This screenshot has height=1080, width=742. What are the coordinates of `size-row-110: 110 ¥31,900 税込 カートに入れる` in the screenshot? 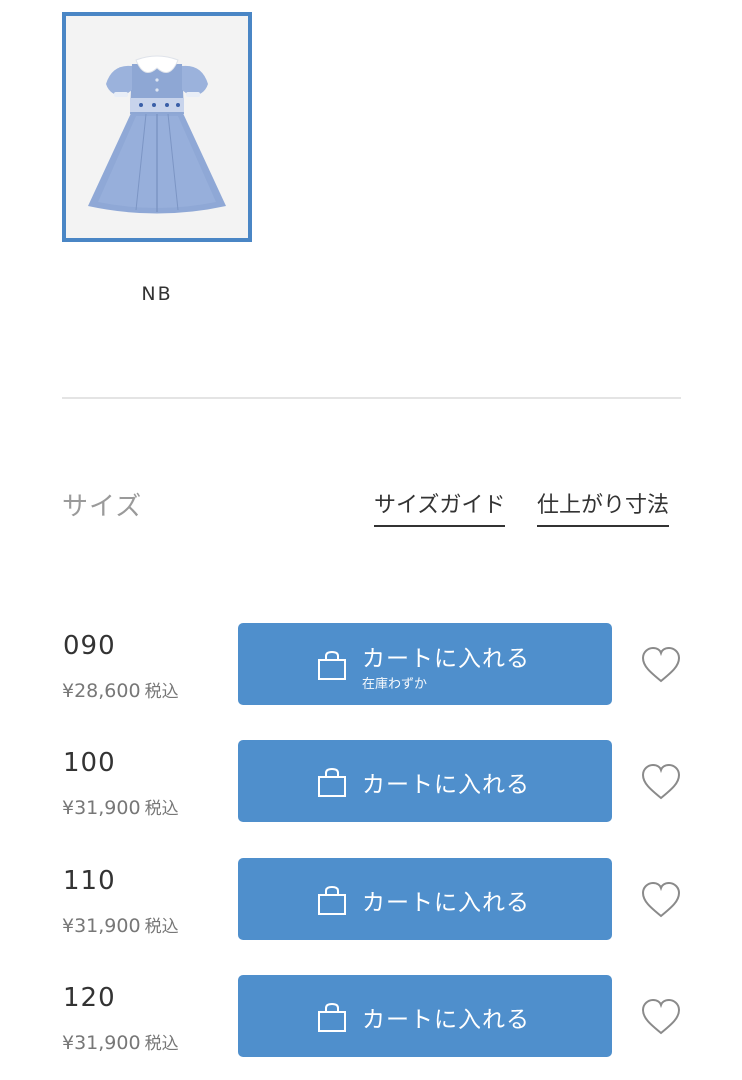 It's located at (371, 900).